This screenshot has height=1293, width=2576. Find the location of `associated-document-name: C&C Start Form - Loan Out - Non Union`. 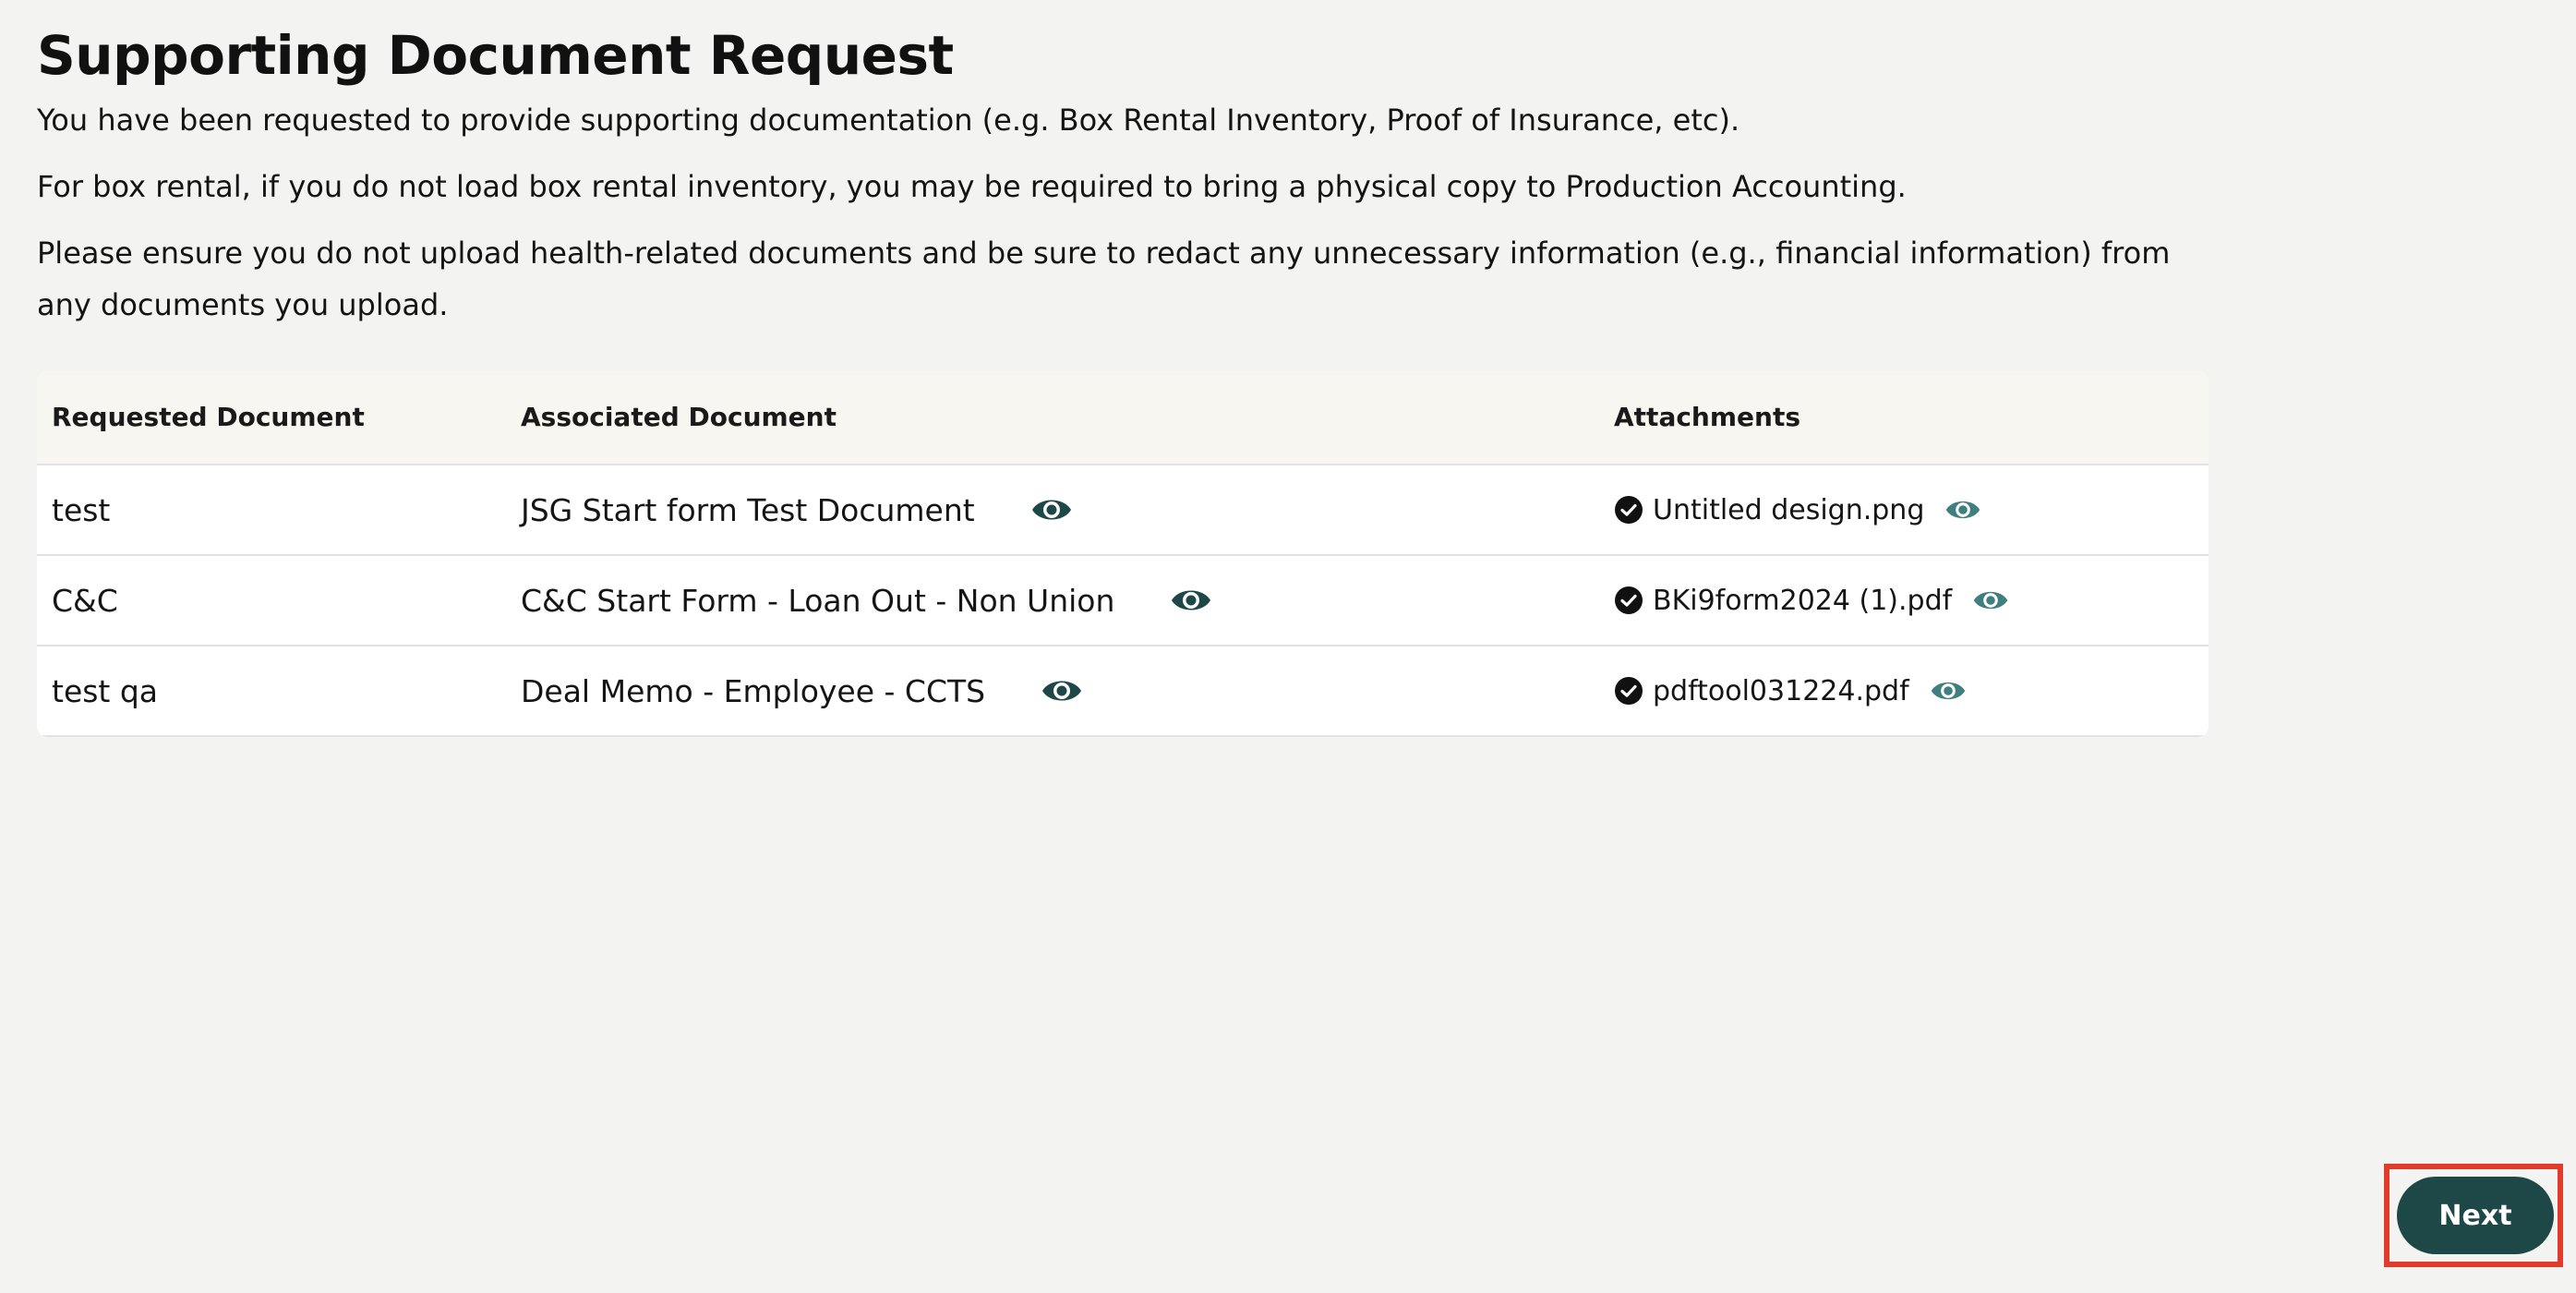

associated-document-name: C&C Start Form - Loan Out - Non Union is located at coordinates (818, 600).